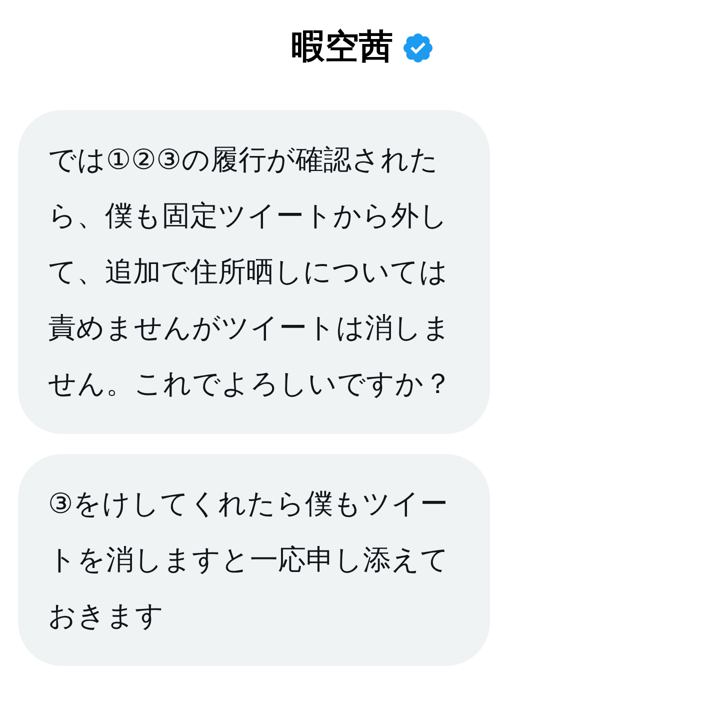 The width and height of the screenshot is (716, 716). I want to click on message-text: ③をけしてくれたら僕もツイートを消しますと一応申し添えておきます, so click(249, 560).